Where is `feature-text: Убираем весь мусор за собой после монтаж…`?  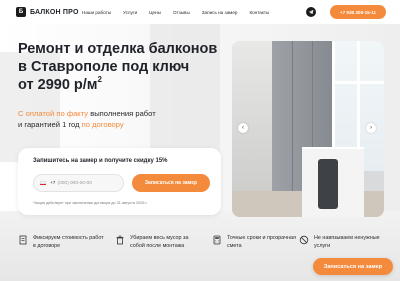
feature-text: Убираем весь мусор за собой после монтаж… is located at coordinates (159, 242).